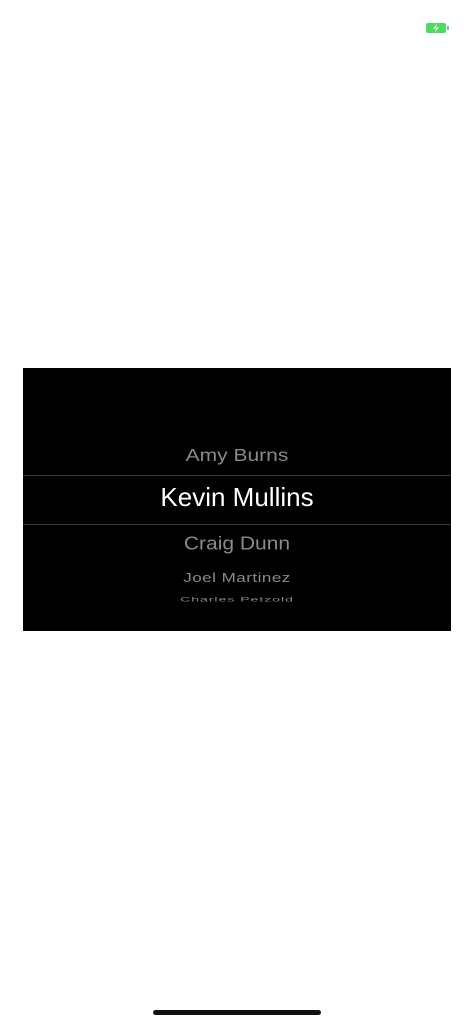  I want to click on selection-top-divider, so click(237, 475).